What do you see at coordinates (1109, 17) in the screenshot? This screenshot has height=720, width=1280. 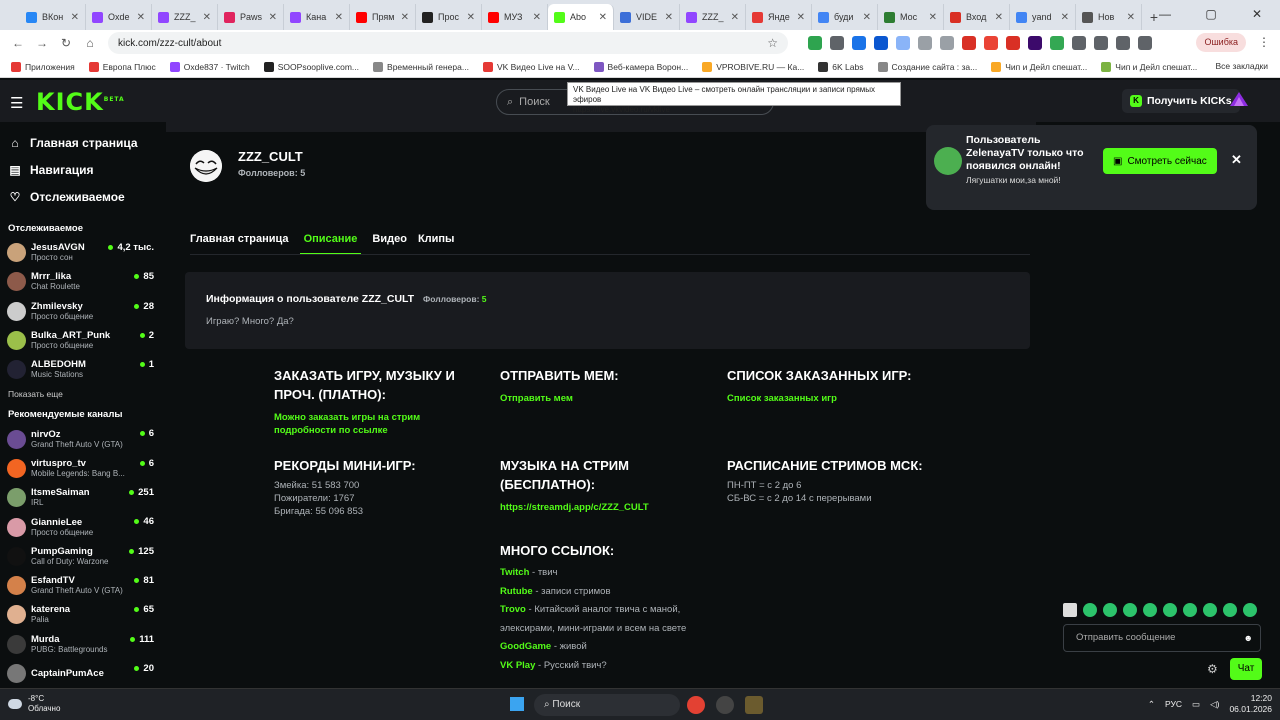 I see `browser-tab: Нов ✕` at bounding box center [1109, 17].